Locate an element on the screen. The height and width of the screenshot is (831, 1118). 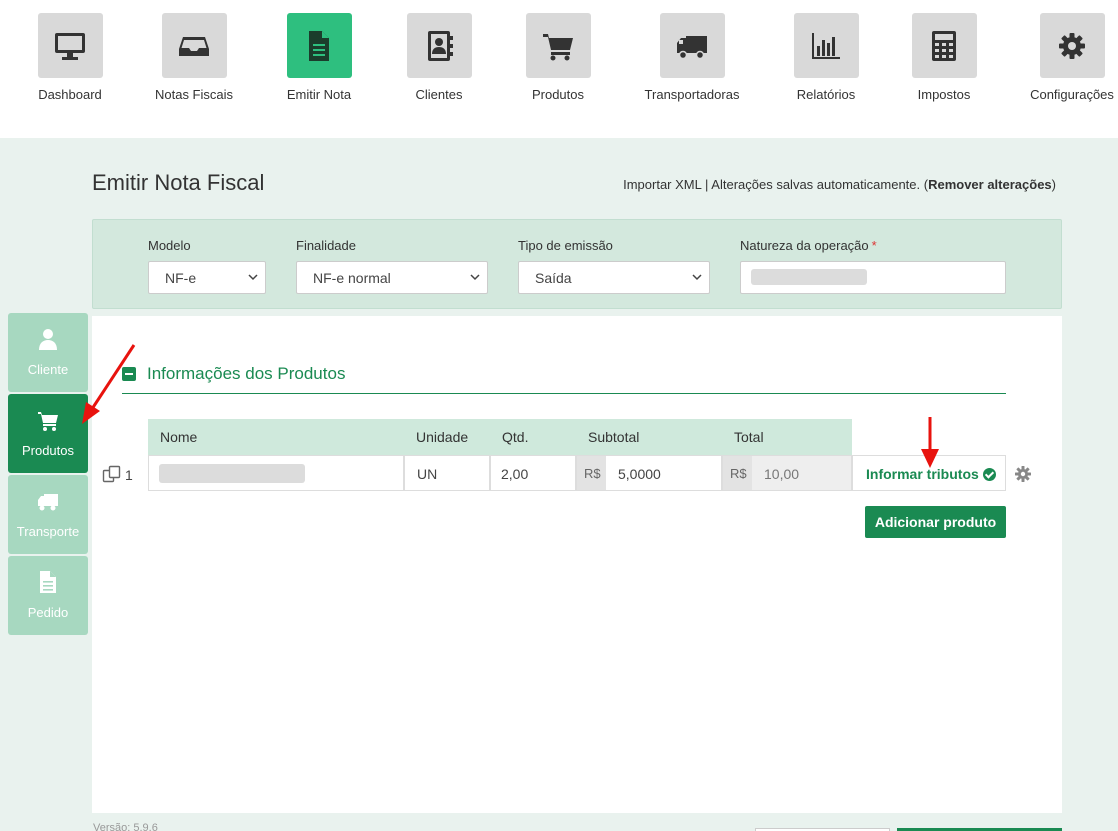
check-circle-icon is located at coordinates (989, 474).